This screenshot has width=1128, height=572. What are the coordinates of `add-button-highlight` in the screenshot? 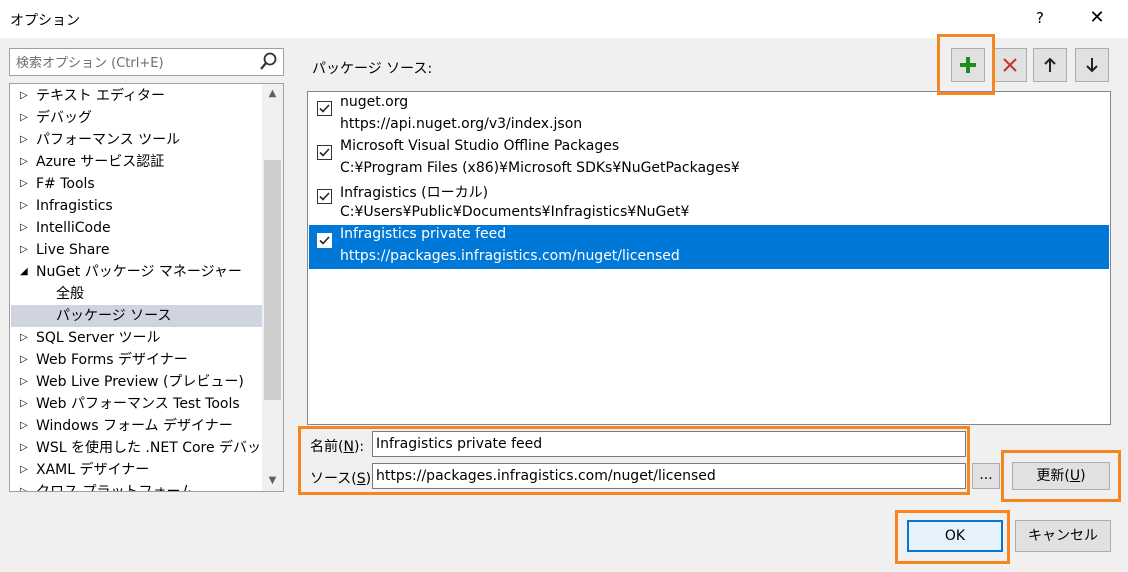 It's located at (966, 64).